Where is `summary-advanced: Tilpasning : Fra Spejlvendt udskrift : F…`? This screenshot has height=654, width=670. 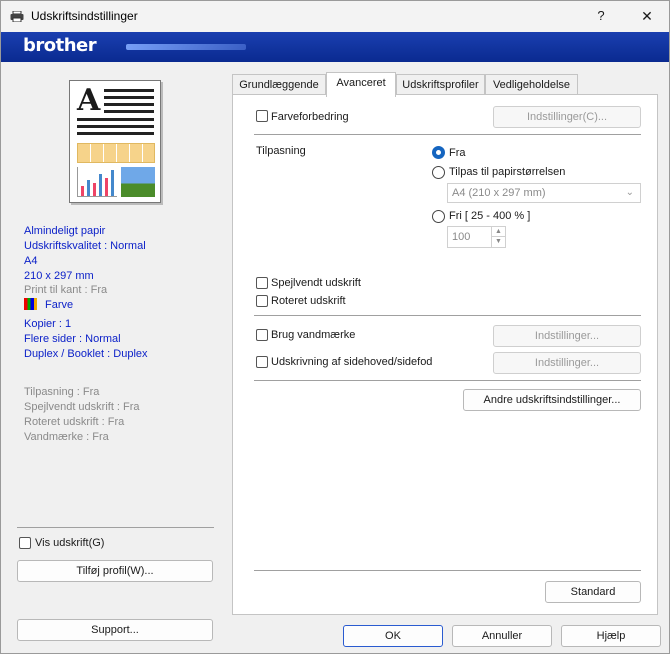 summary-advanced: Tilpasning : Fra Spejlvendt udskrift : F… is located at coordinates (82, 415).